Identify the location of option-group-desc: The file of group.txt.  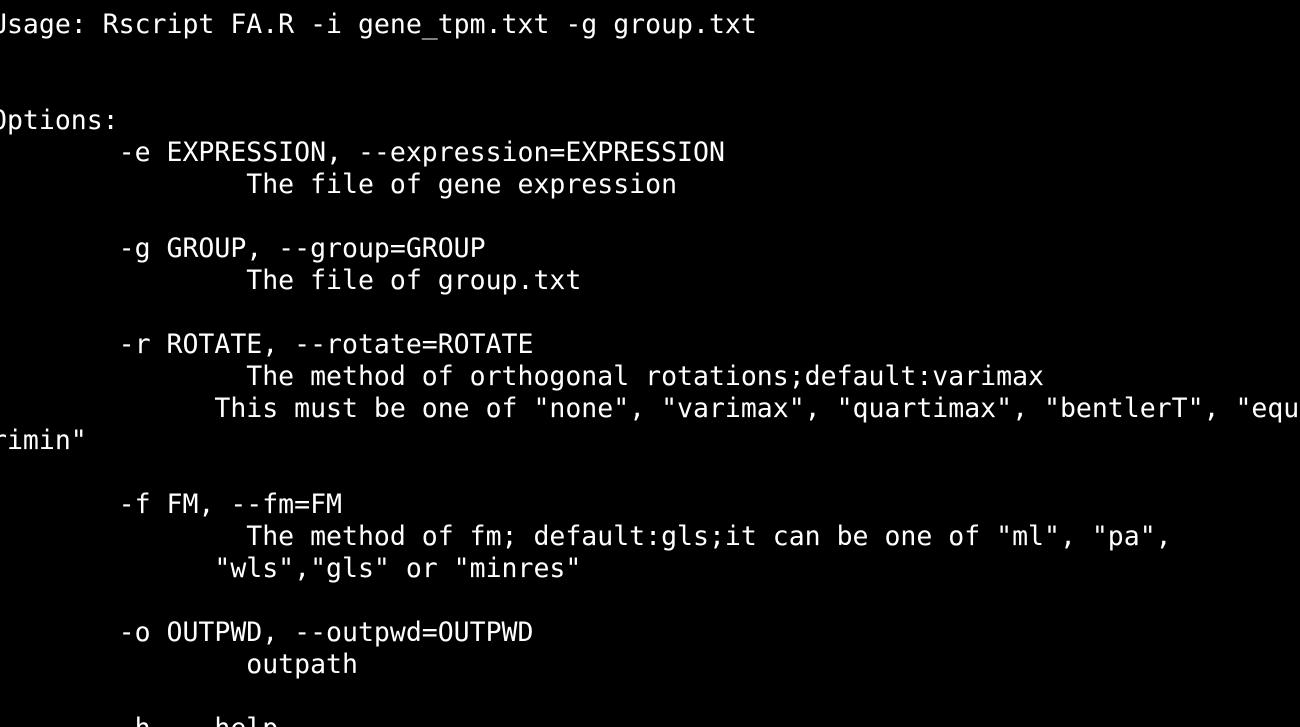
(291, 280).